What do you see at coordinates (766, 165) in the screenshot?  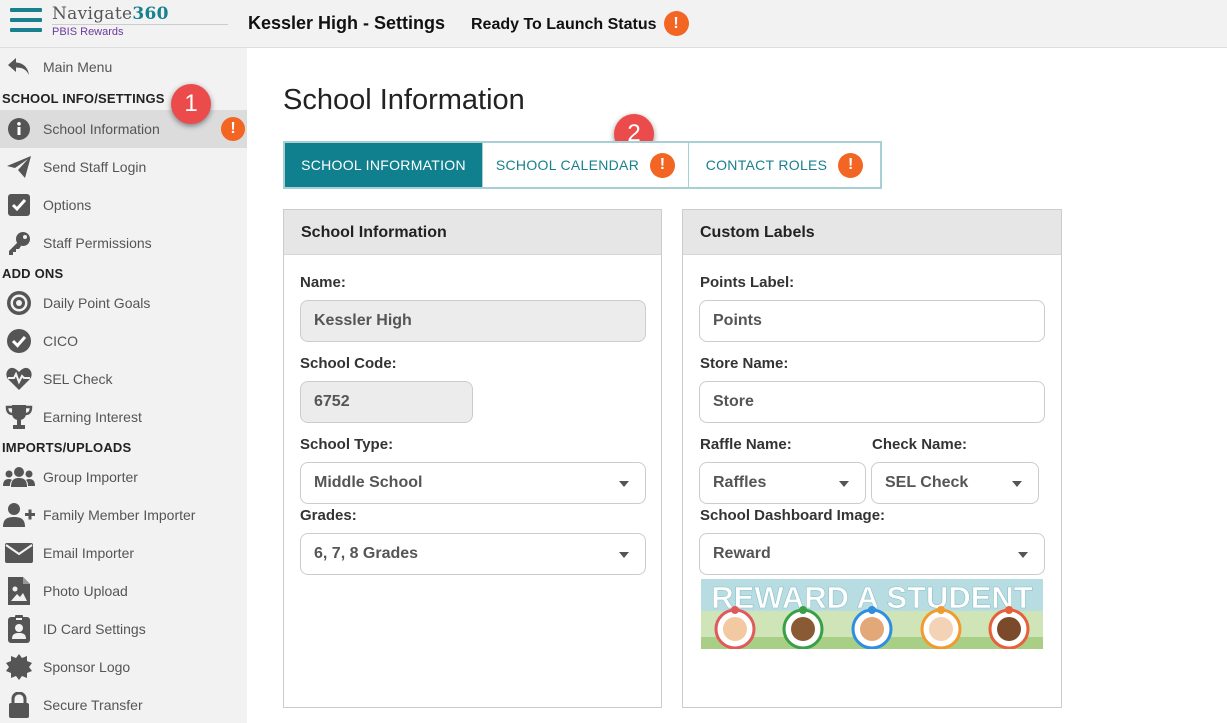 I see `tab-label: CONTACT ROLES` at bounding box center [766, 165].